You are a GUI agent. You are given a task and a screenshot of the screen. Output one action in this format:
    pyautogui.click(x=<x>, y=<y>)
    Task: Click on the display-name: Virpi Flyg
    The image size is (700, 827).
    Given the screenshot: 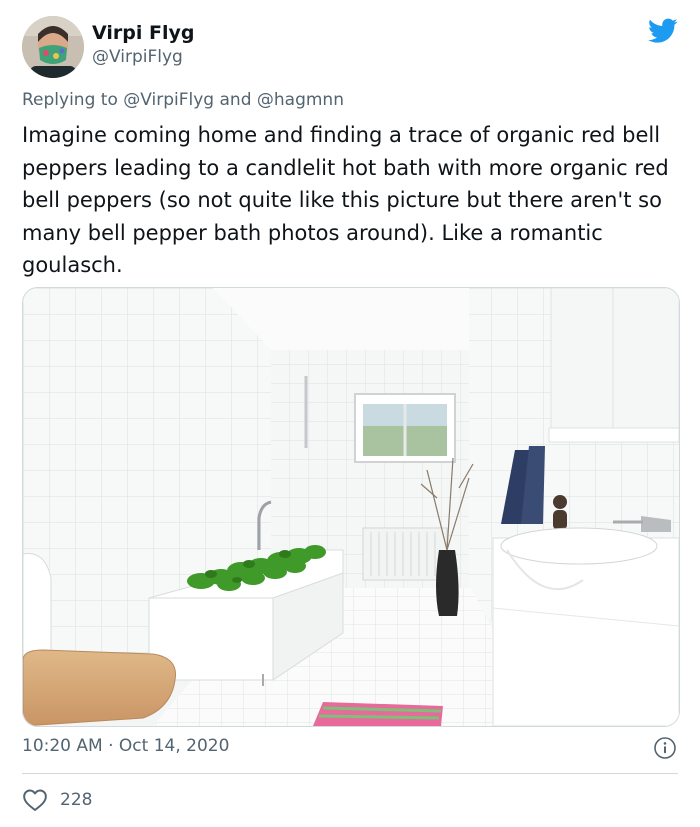 What is the action you would take?
    pyautogui.click(x=143, y=33)
    